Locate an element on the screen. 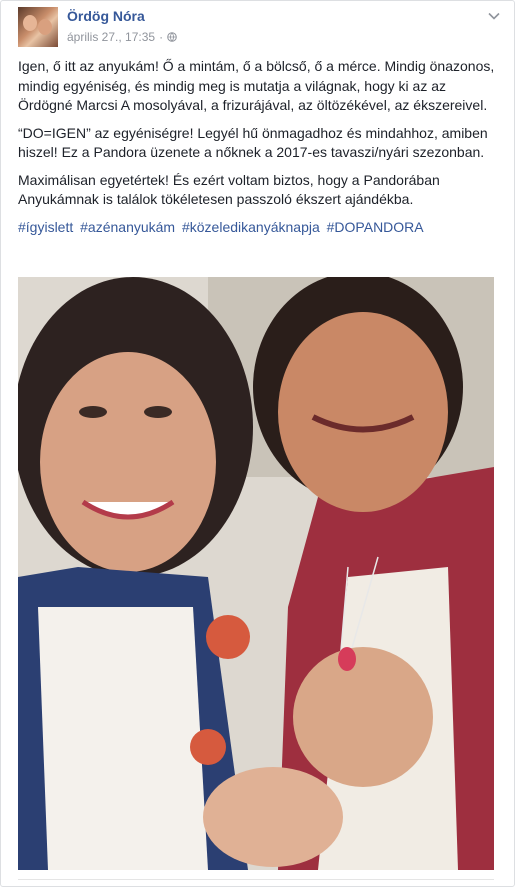  hashtag-link: #közeledikanyáknapja is located at coordinates (251, 227).